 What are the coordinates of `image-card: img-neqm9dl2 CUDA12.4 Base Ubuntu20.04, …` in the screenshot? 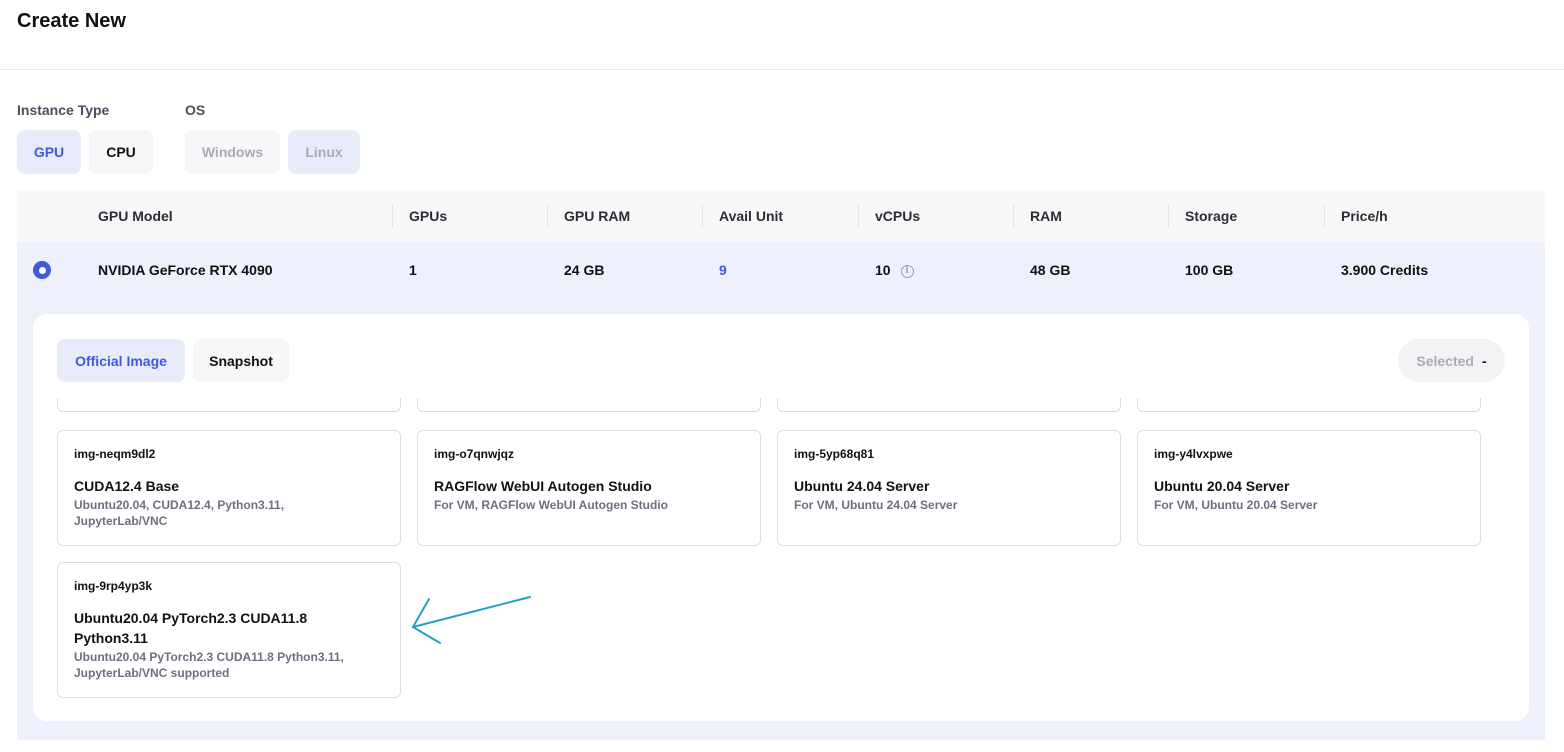 It's located at (229, 488).